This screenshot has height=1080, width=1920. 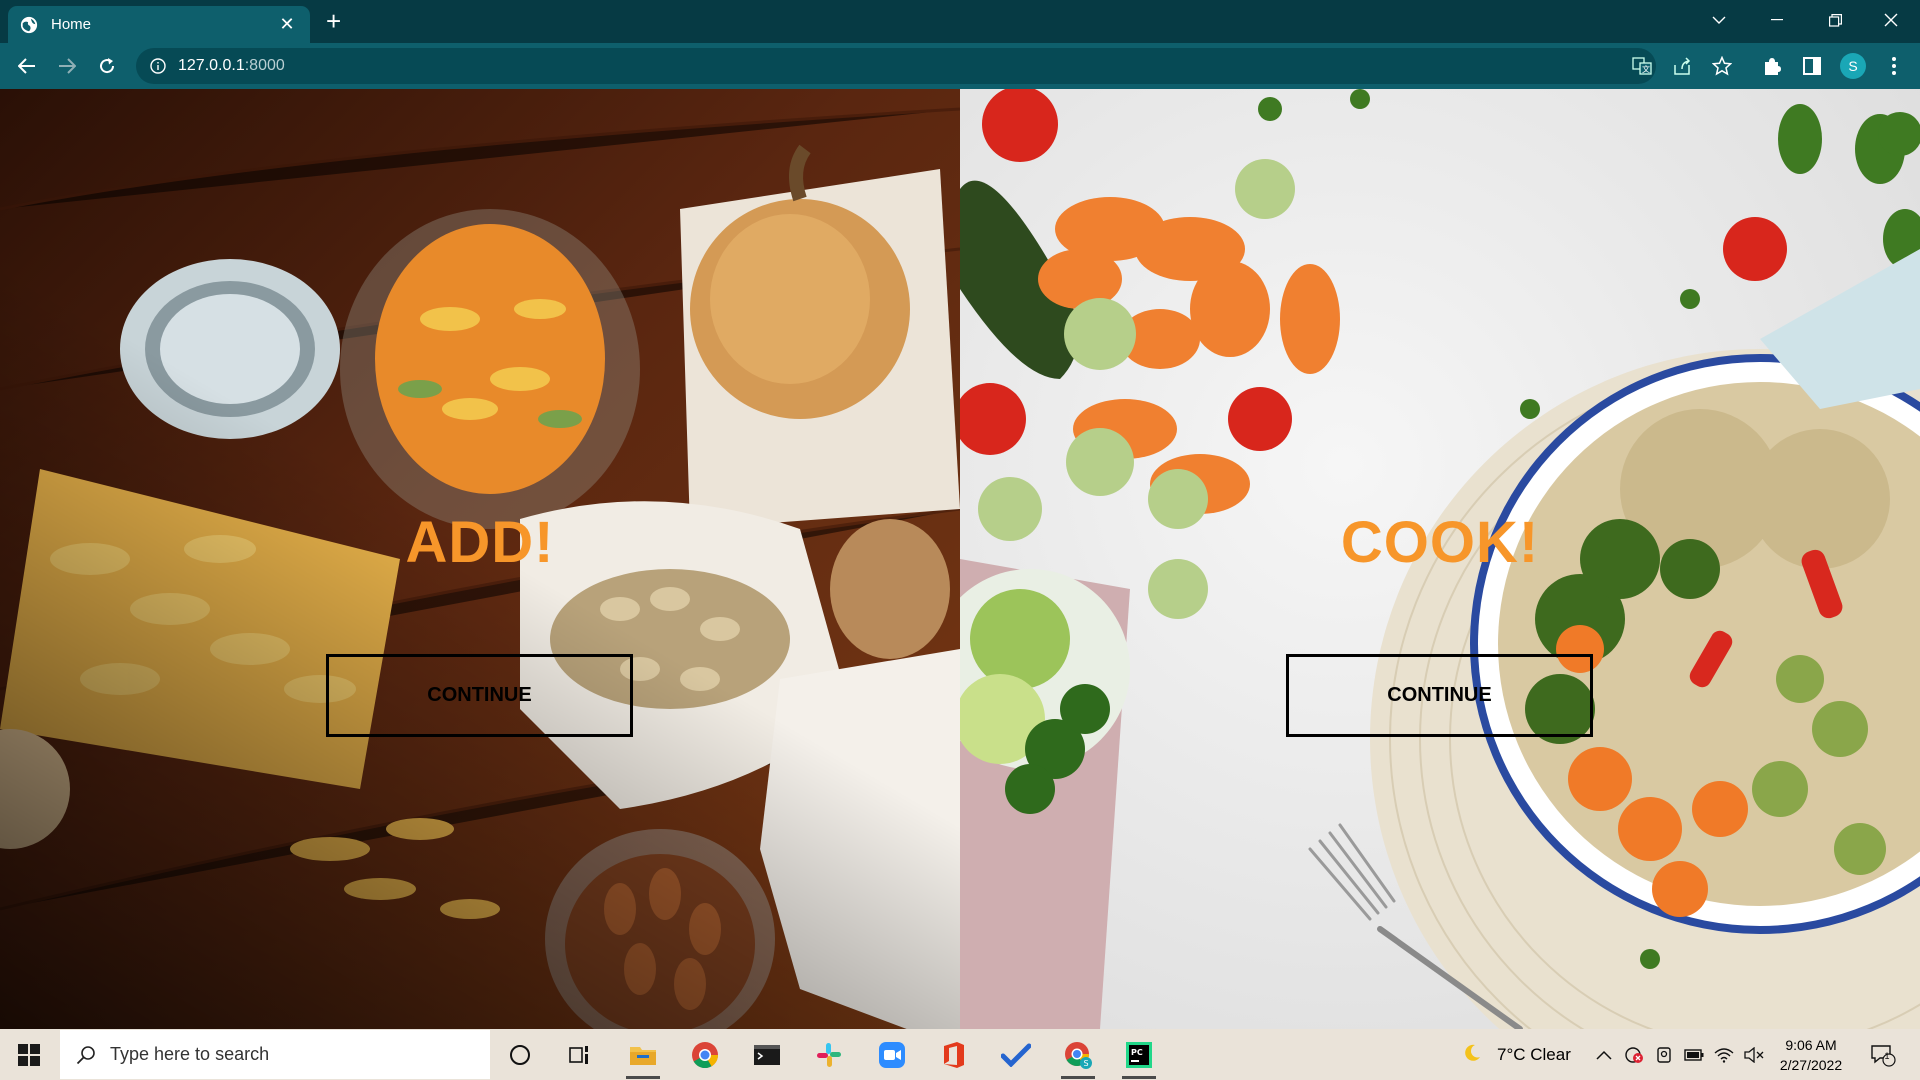 I want to click on cook-heading: COOK!, so click(x=1440, y=542).